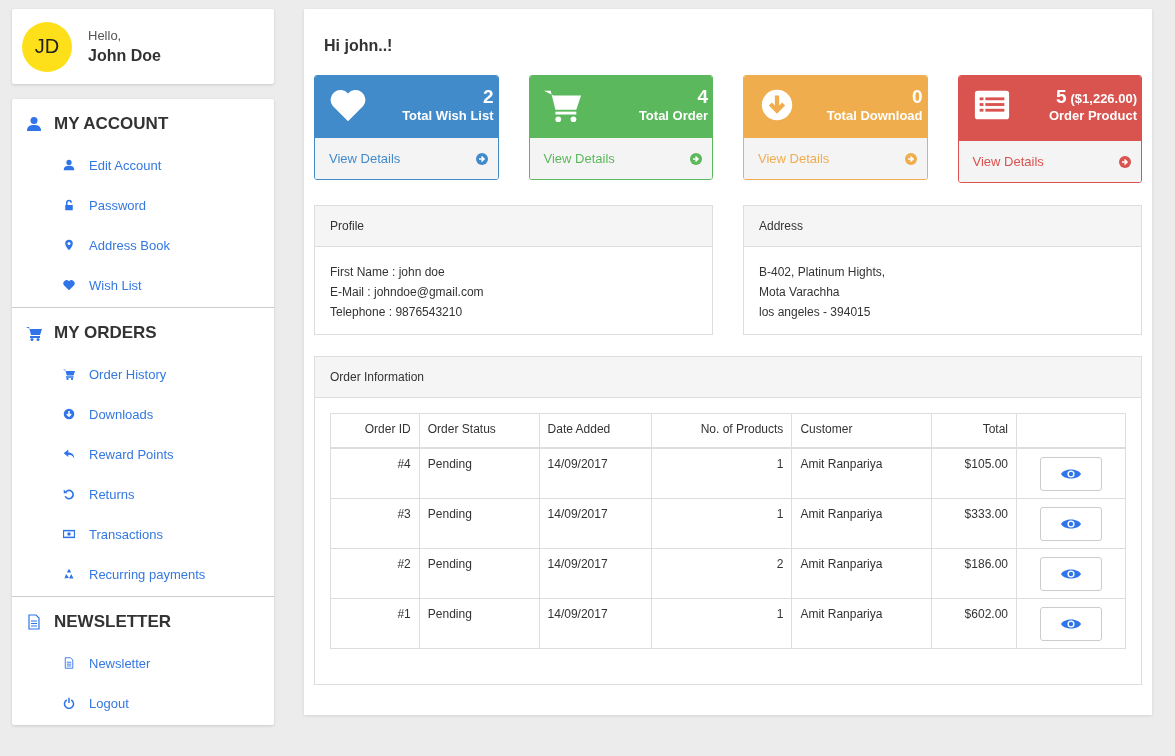  I want to click on avatar: JD, so click(47, 46).